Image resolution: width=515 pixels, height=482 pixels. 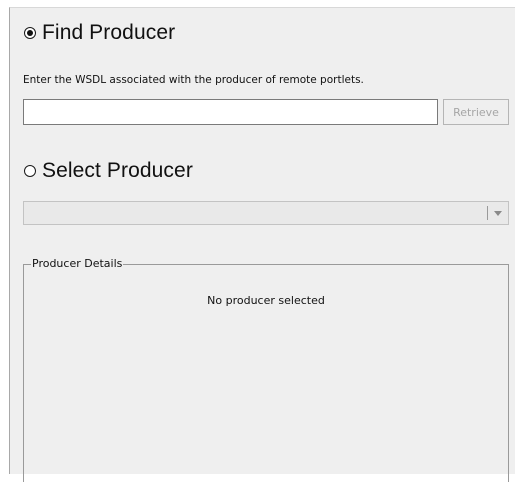 What do you see at coordinates (230, 112) in the screenshot?
I see `wsdl-input` at bounding box center [230, 112].